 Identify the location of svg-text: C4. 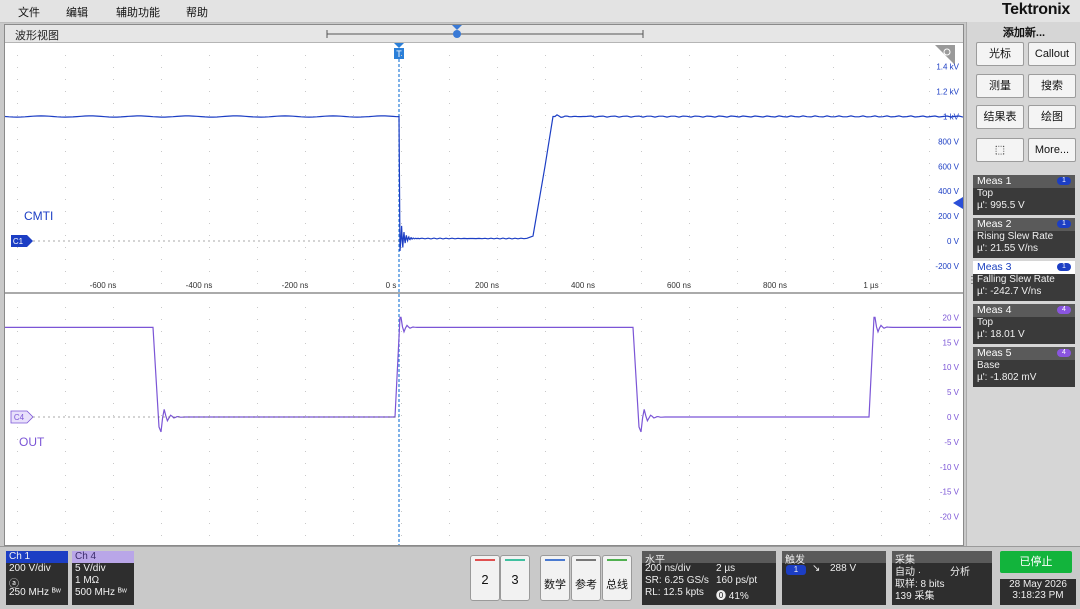
(19, 417).